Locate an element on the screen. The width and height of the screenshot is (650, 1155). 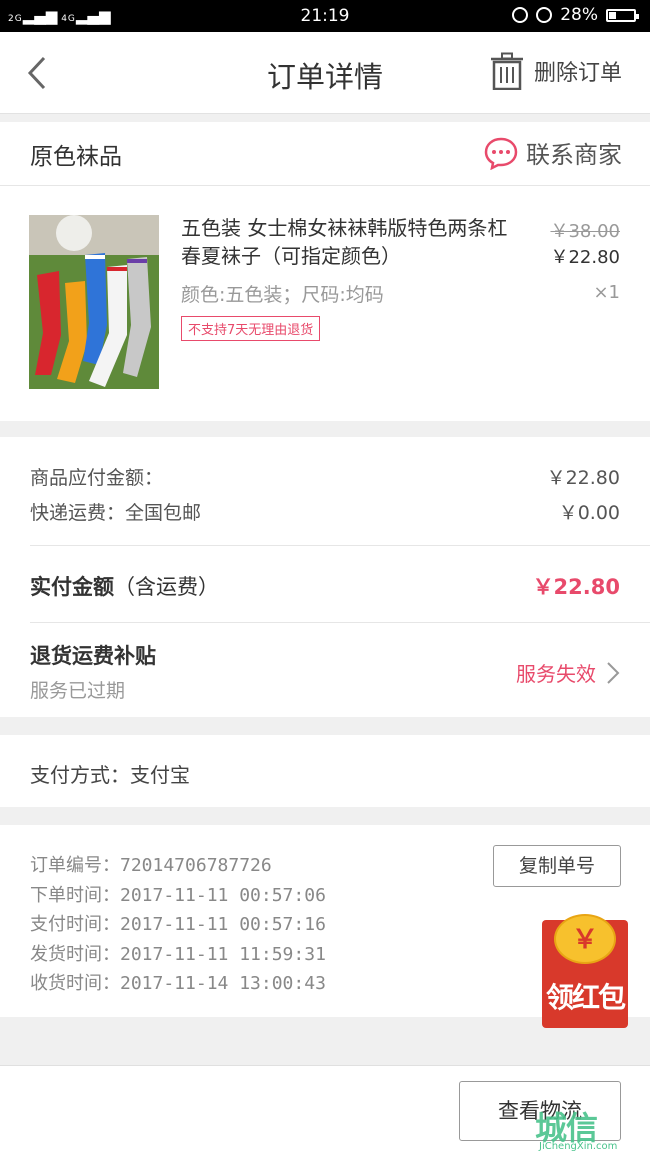
goods-amount-label: 商品应付金额： is located at coordinates (97, 478).